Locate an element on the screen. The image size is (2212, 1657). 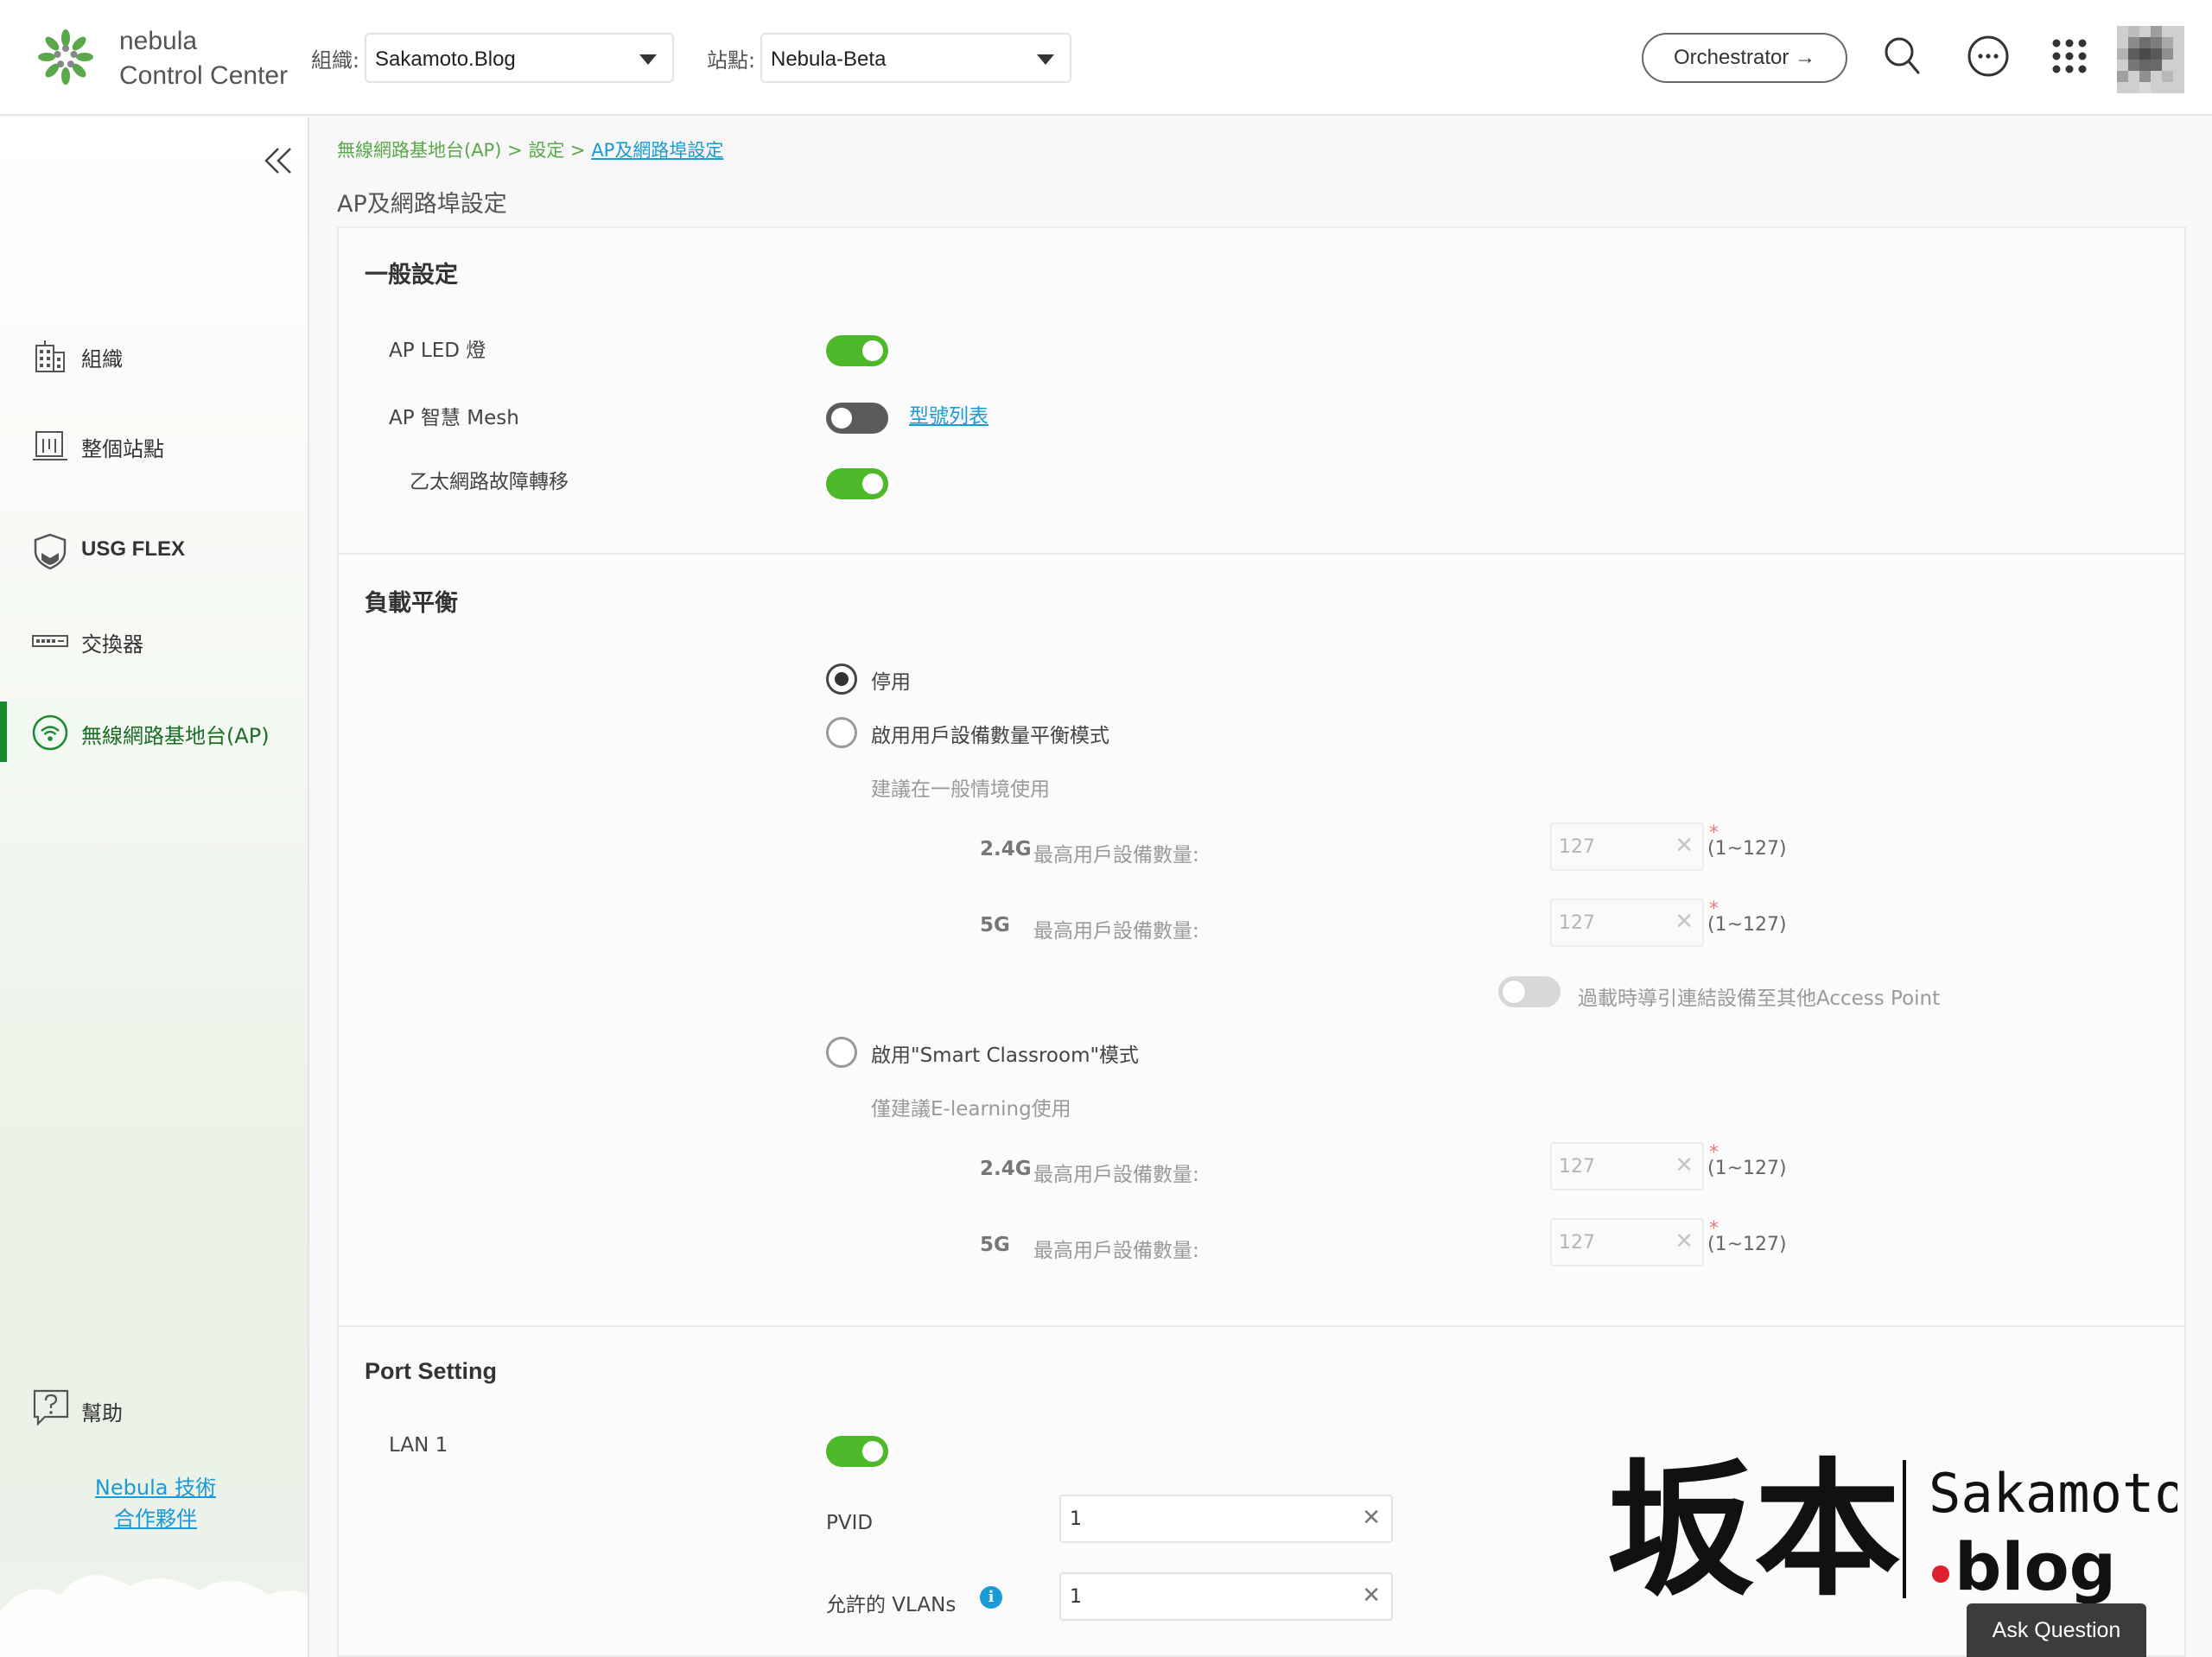
smart-classroom-hint: 僅建議E-learning使用 is located at coordinates (971, 1109).